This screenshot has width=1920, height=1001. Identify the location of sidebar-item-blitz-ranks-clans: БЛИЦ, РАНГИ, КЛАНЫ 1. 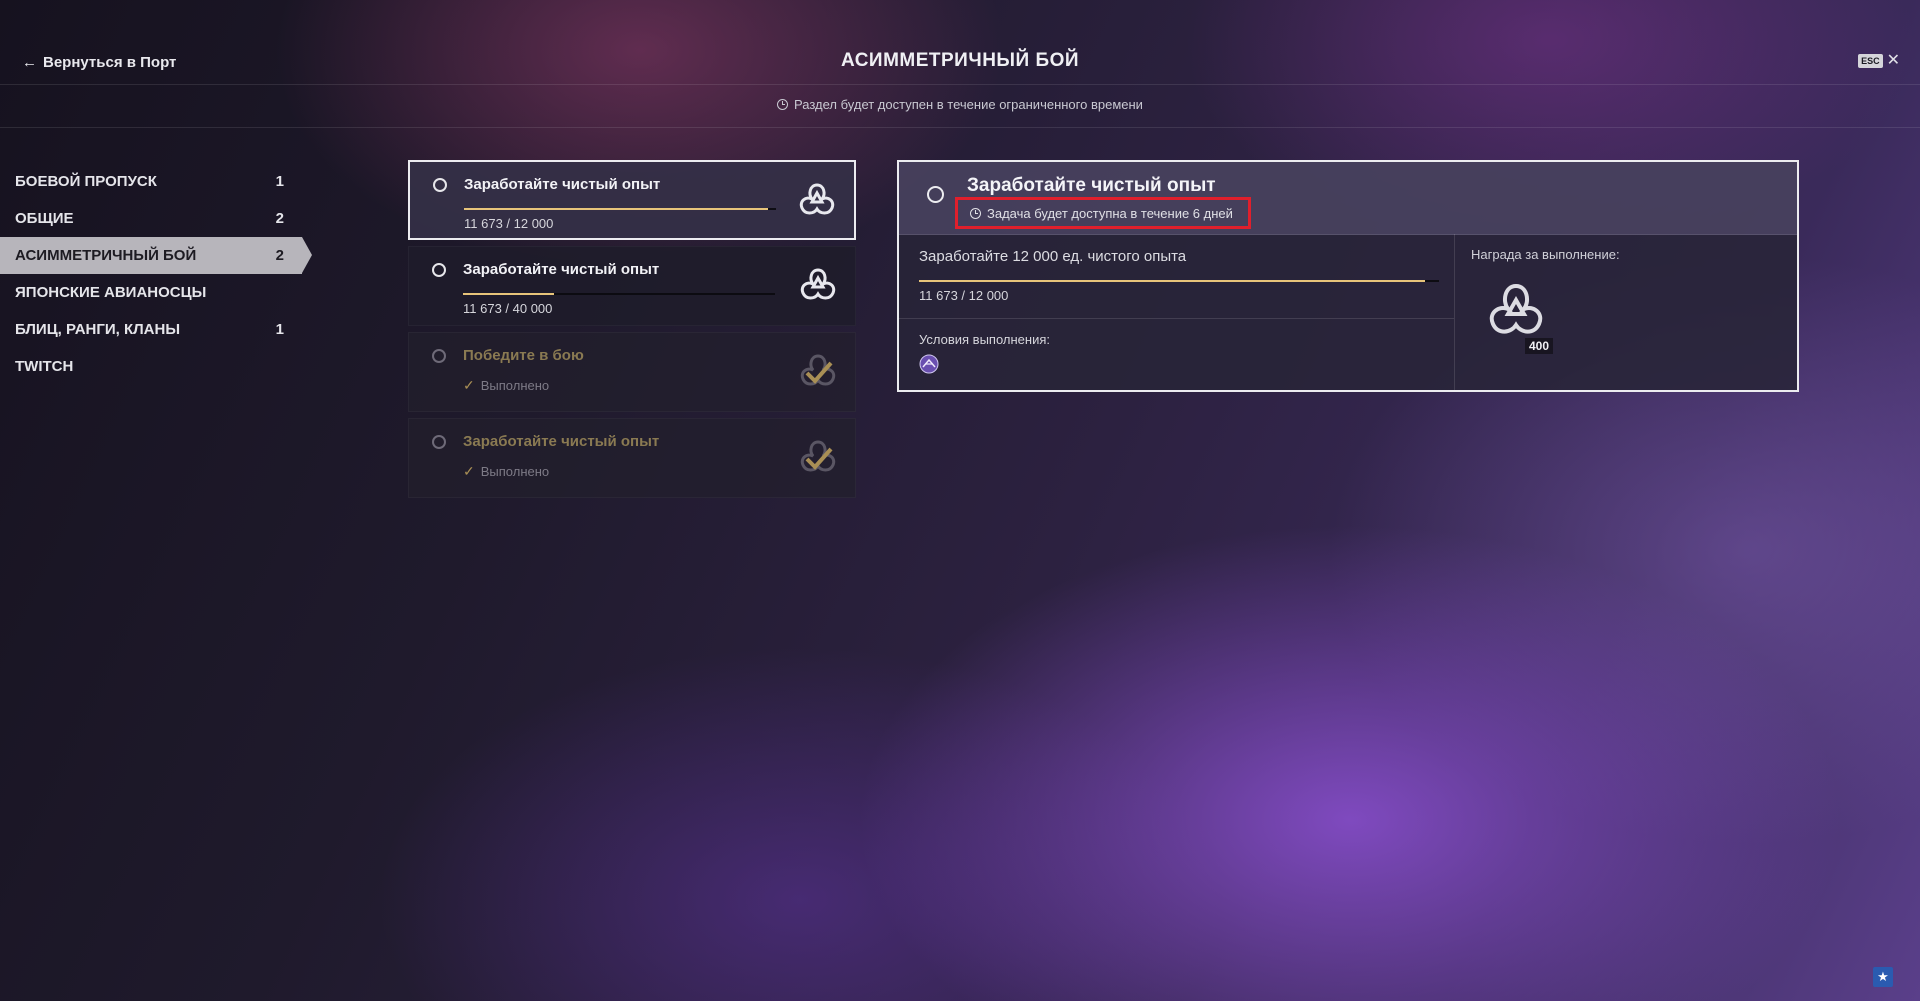
(151, 329).